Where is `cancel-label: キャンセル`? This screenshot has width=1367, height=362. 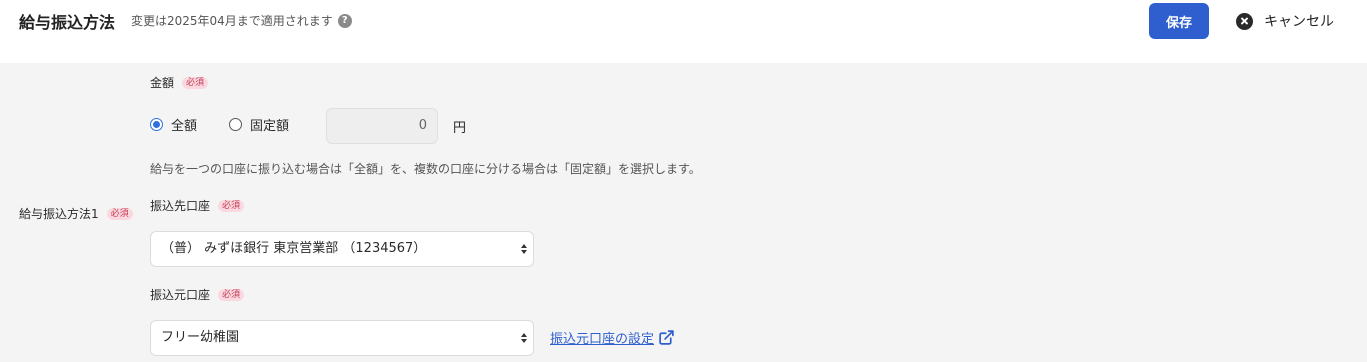 cancel-label: キャンセル is located at coordinates (1299, 22).